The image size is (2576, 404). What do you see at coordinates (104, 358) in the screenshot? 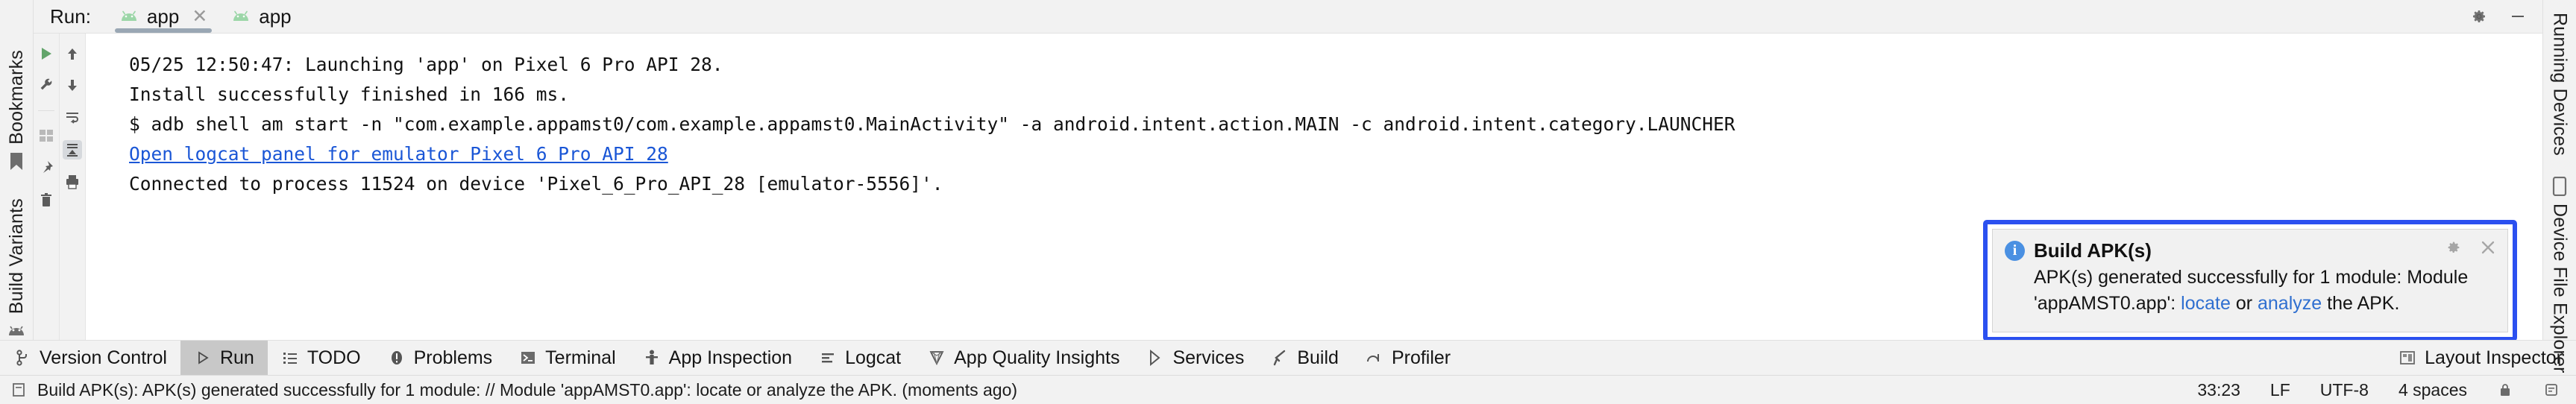
I see `tab-label: Version Control` at bounding box center [104, 358].